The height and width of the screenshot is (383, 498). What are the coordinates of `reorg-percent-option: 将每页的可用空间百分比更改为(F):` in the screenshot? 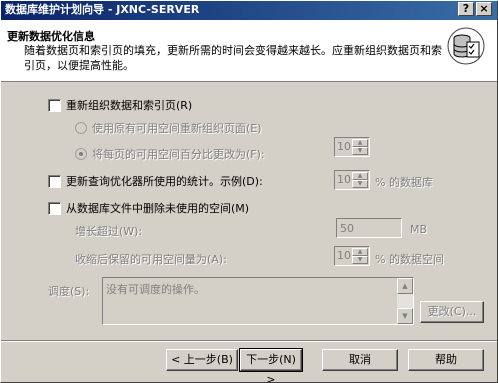 It's located at (170, 154).